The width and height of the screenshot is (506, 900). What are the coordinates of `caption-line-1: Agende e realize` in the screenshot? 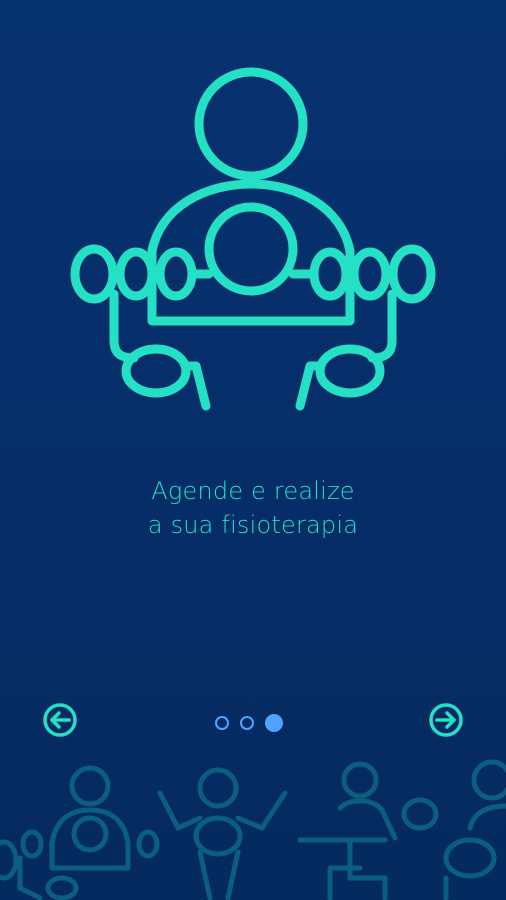 It's located at (253, 491).